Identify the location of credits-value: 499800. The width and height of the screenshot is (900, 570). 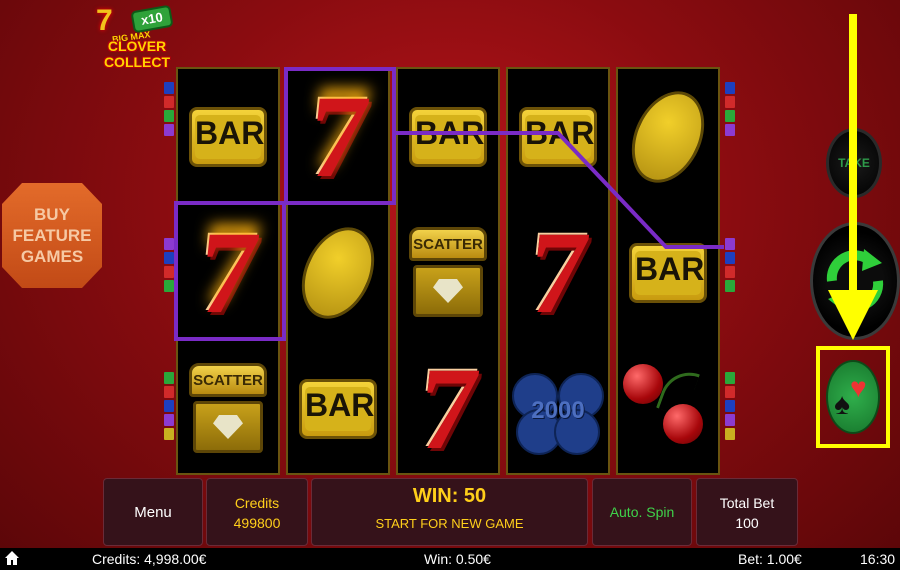
(257, 523).